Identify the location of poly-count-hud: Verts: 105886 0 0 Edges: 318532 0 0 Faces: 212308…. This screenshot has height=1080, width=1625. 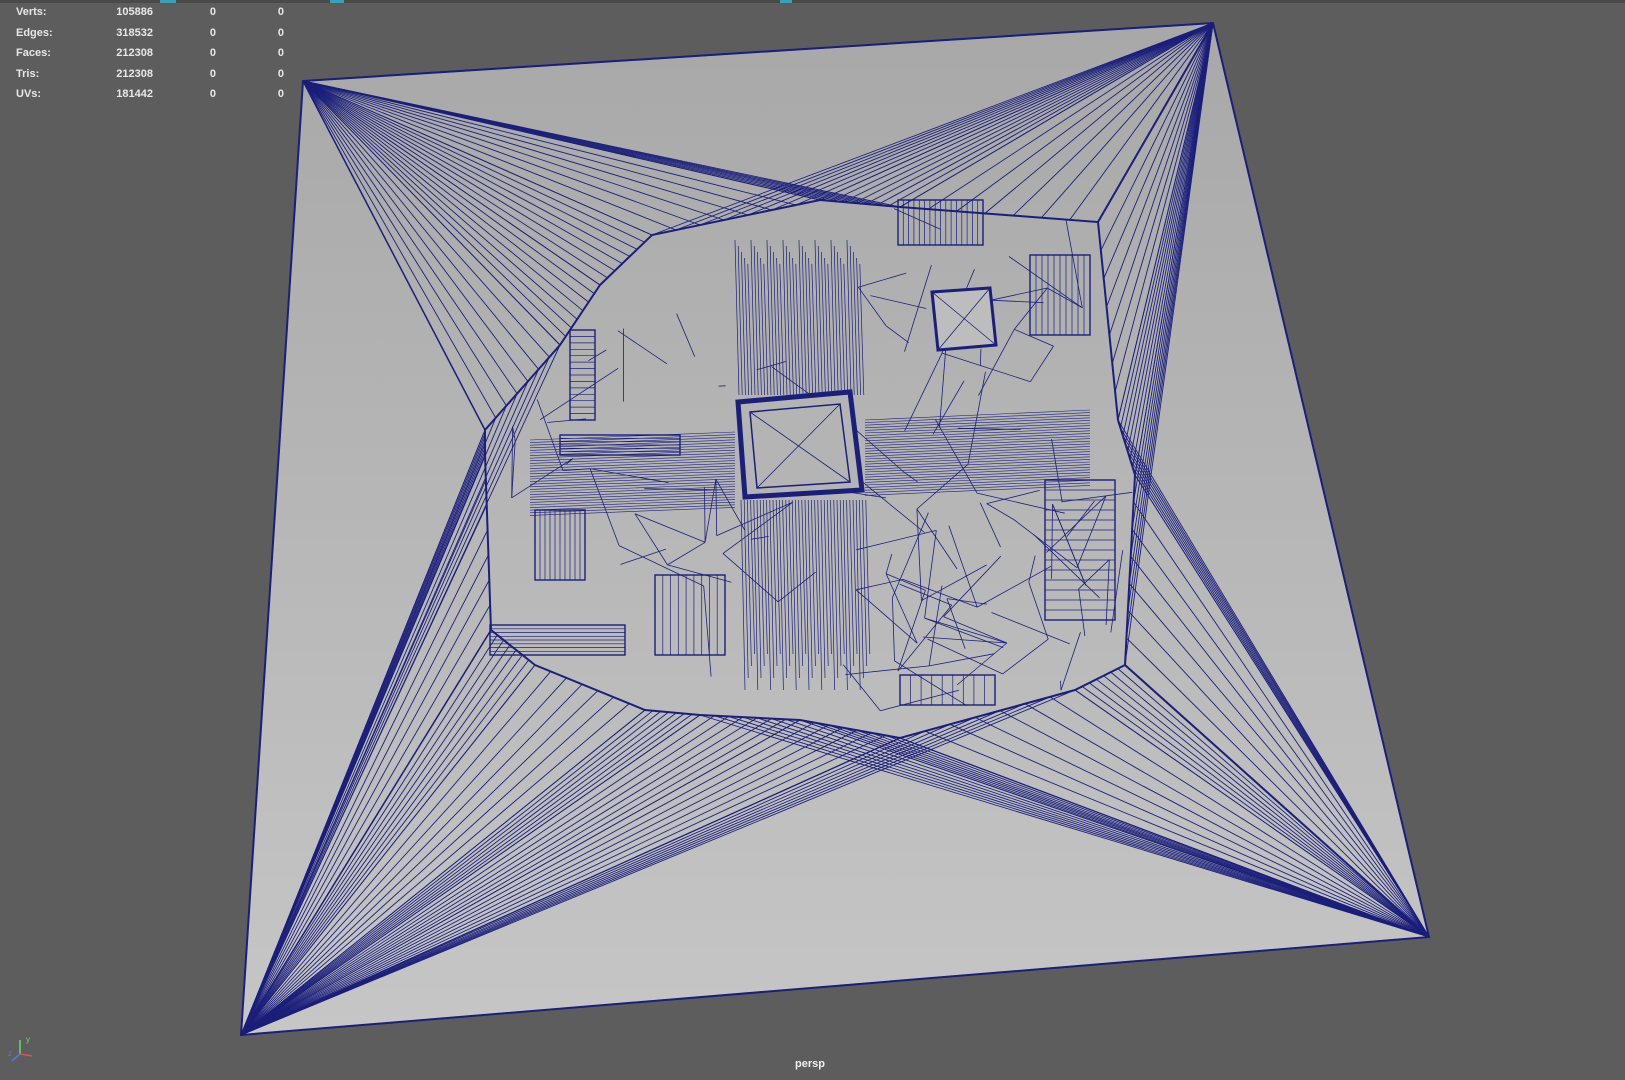
(150, 53).